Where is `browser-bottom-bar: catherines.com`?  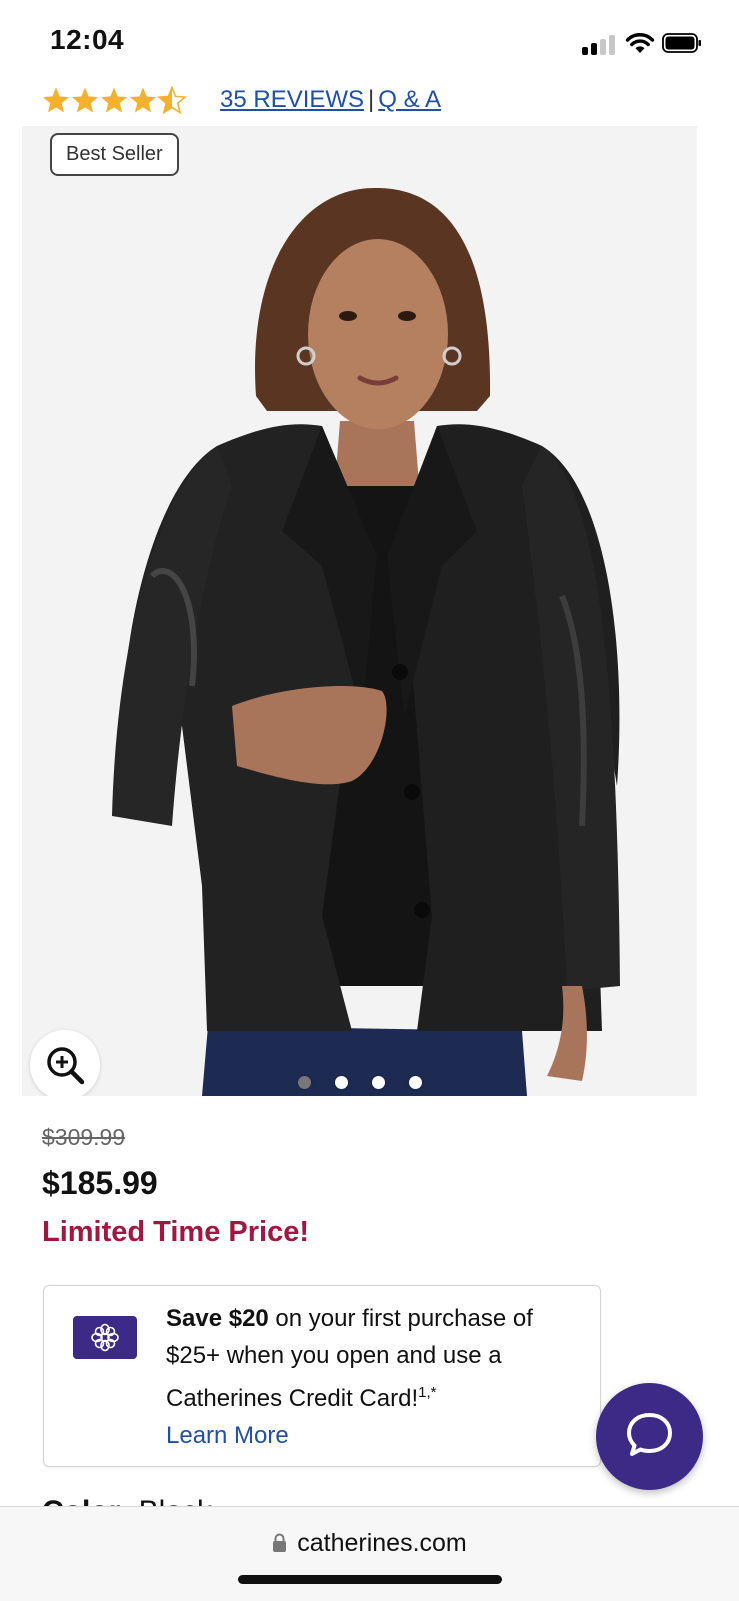
browser-bottom-bar: catherines.com is located at coordinates (369, 1553).